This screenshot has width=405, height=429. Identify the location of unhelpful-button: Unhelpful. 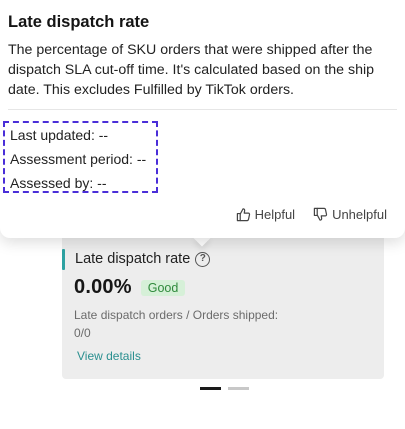
(350, 214).